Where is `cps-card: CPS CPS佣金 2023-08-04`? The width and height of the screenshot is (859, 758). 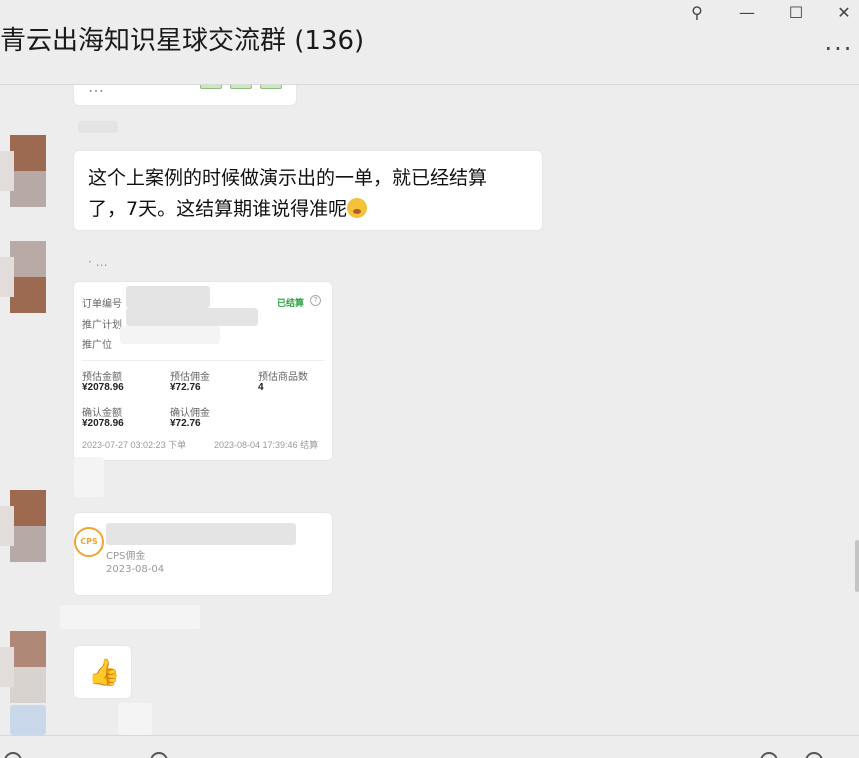 cps-card: CPS CPS佣金 2023-08-04 is located at coordinates (203, 554).